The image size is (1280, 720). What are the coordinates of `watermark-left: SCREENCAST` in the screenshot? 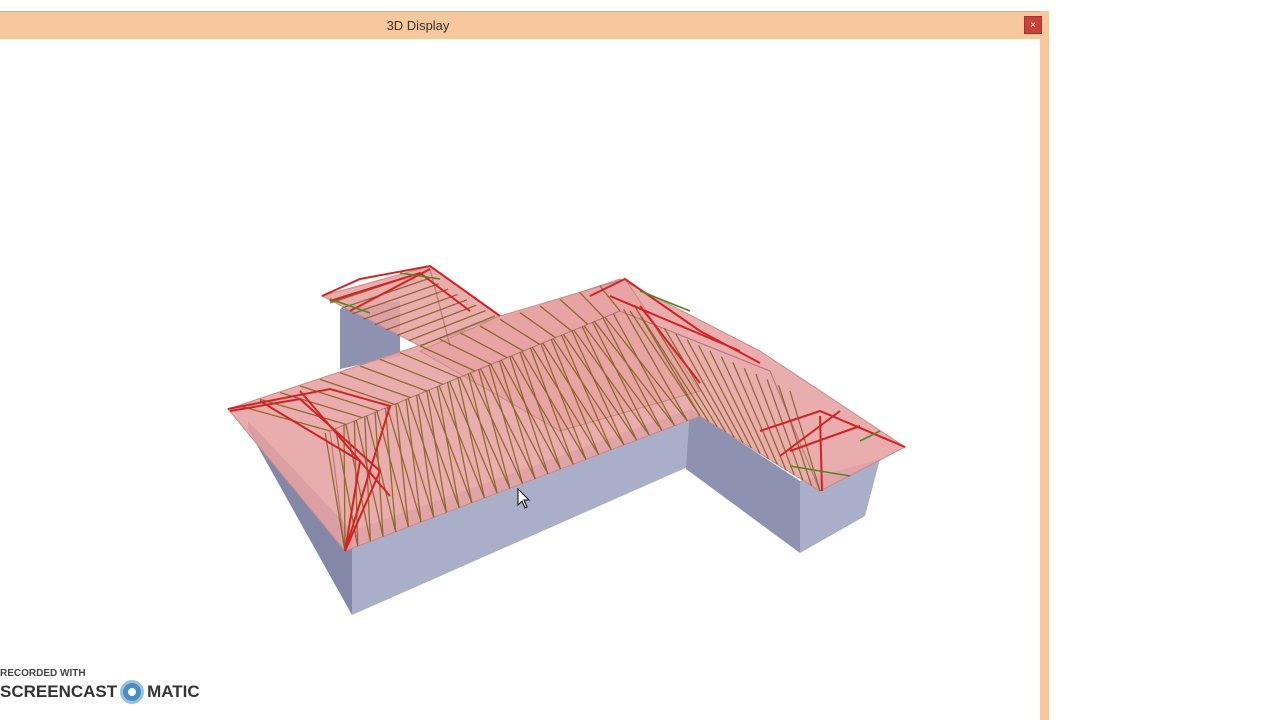 It's located at (59, 691).